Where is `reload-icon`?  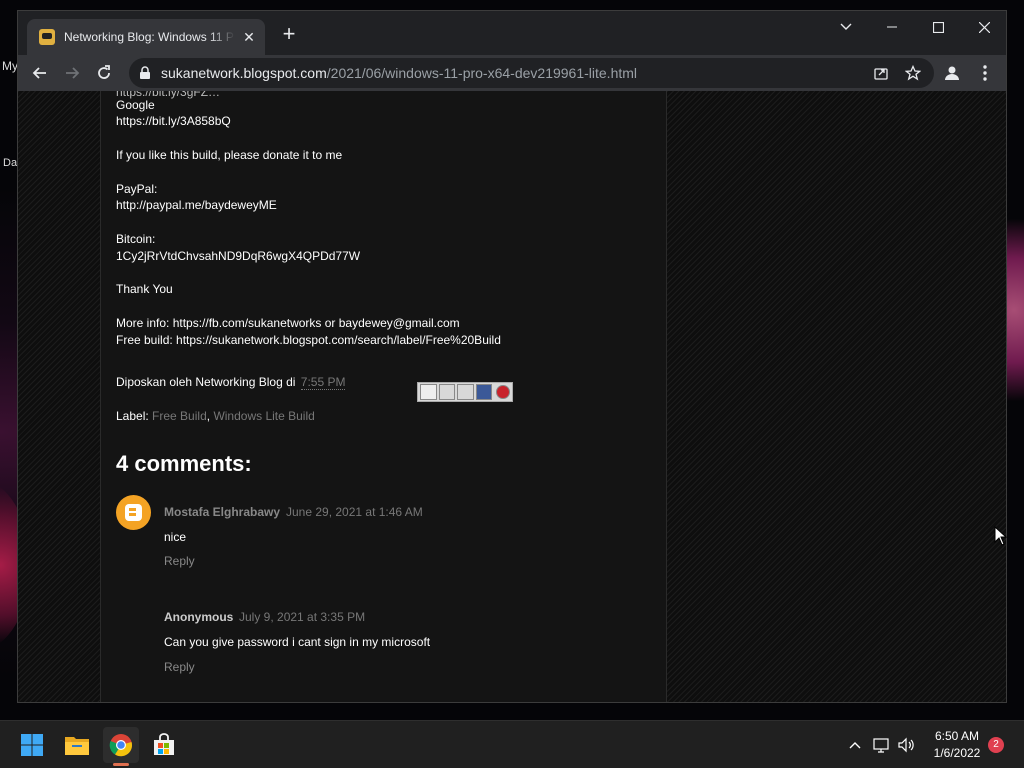
reload-icon is located at coordinates (104, 72).